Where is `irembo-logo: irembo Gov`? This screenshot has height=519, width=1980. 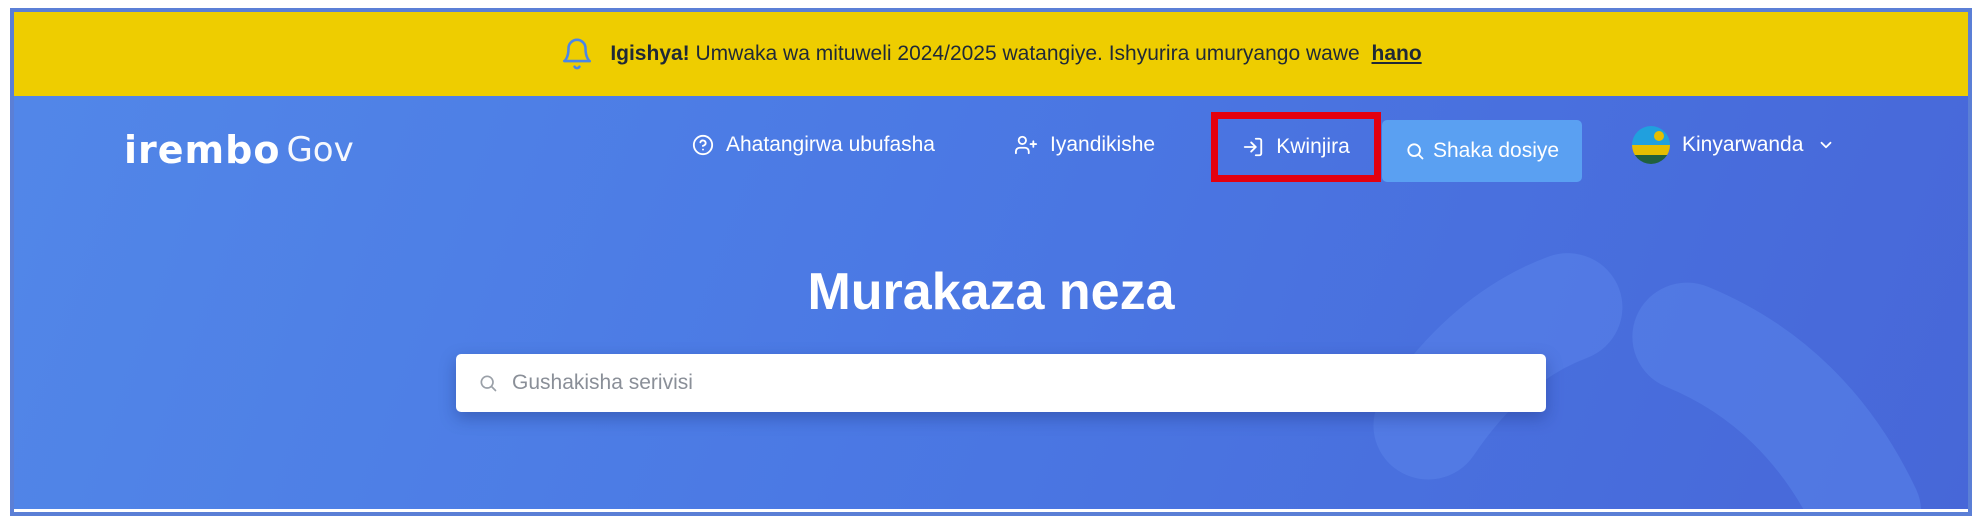
irembo-logo: irembo Gov is located at coordinates (239, 148).